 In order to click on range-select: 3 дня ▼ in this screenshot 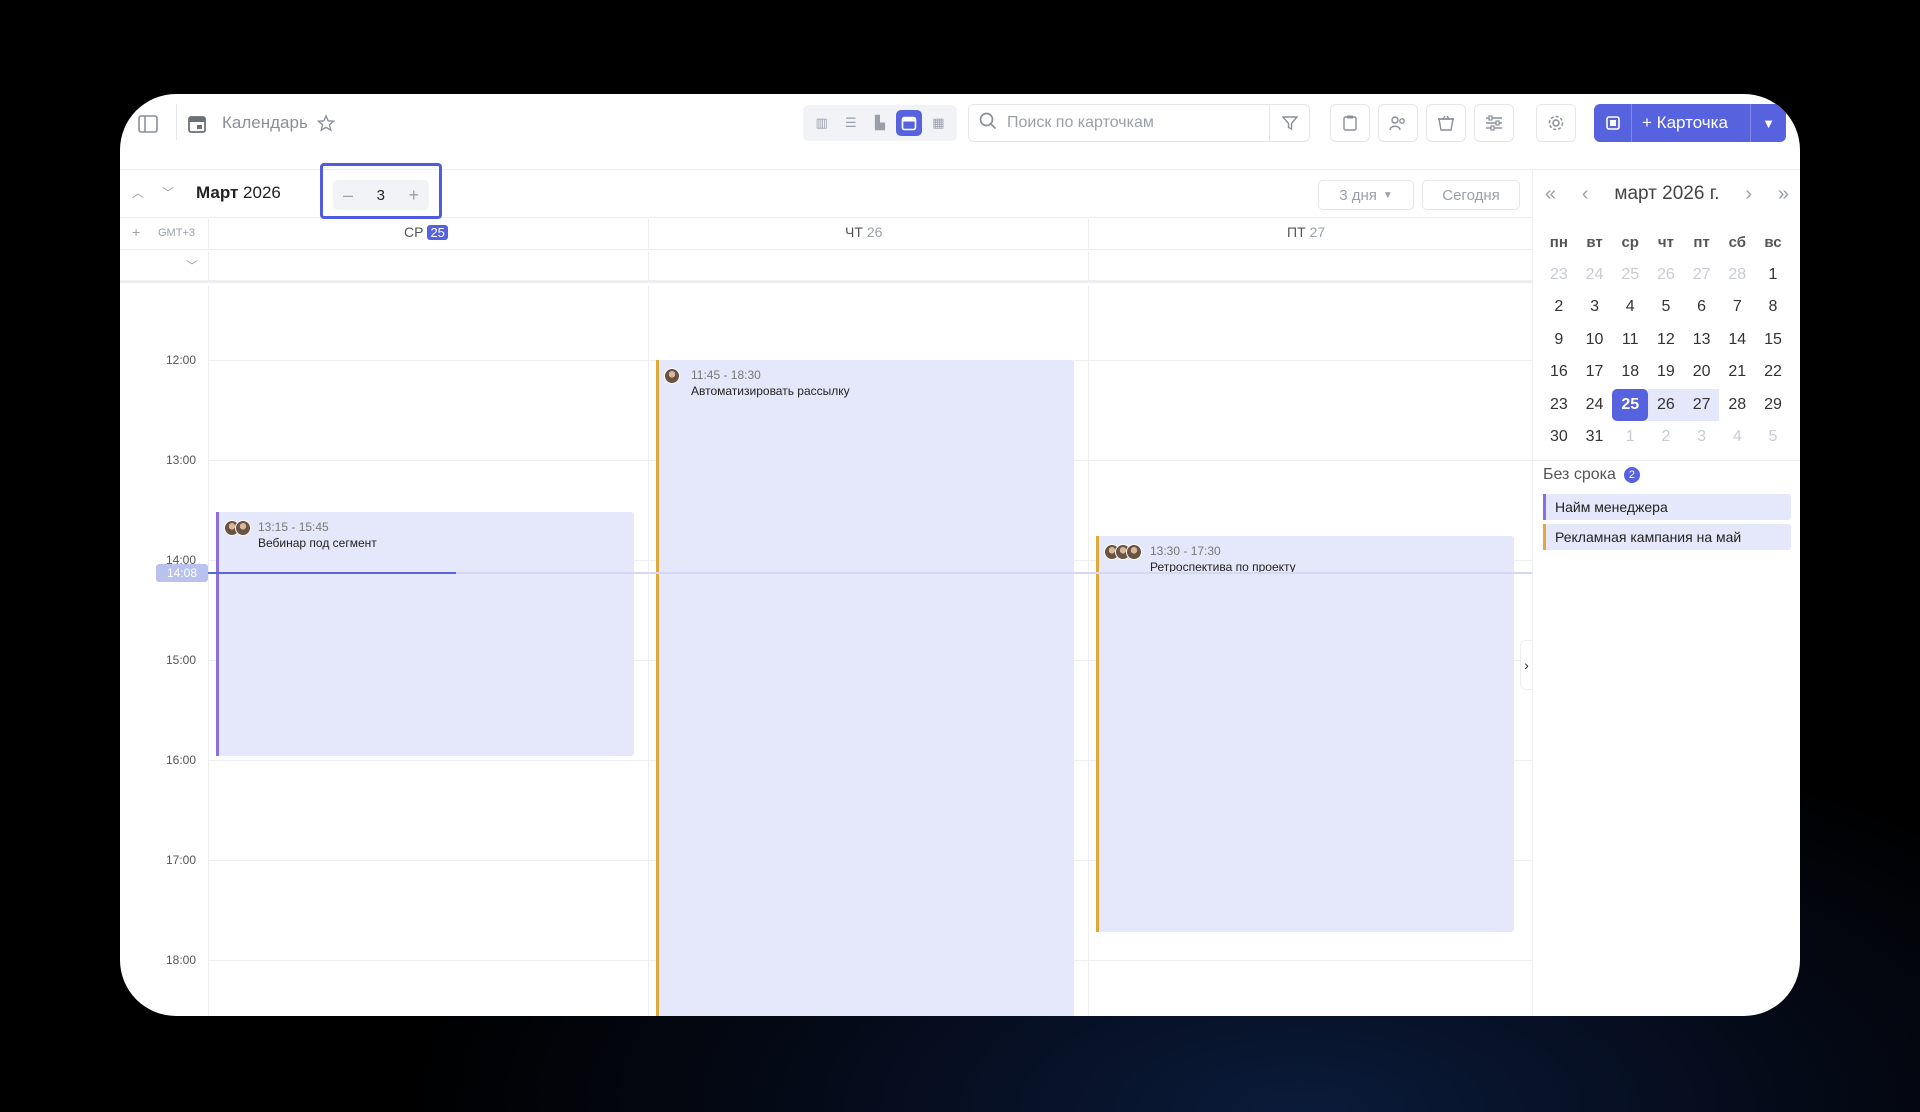, I will do `click(1366, 195)`.